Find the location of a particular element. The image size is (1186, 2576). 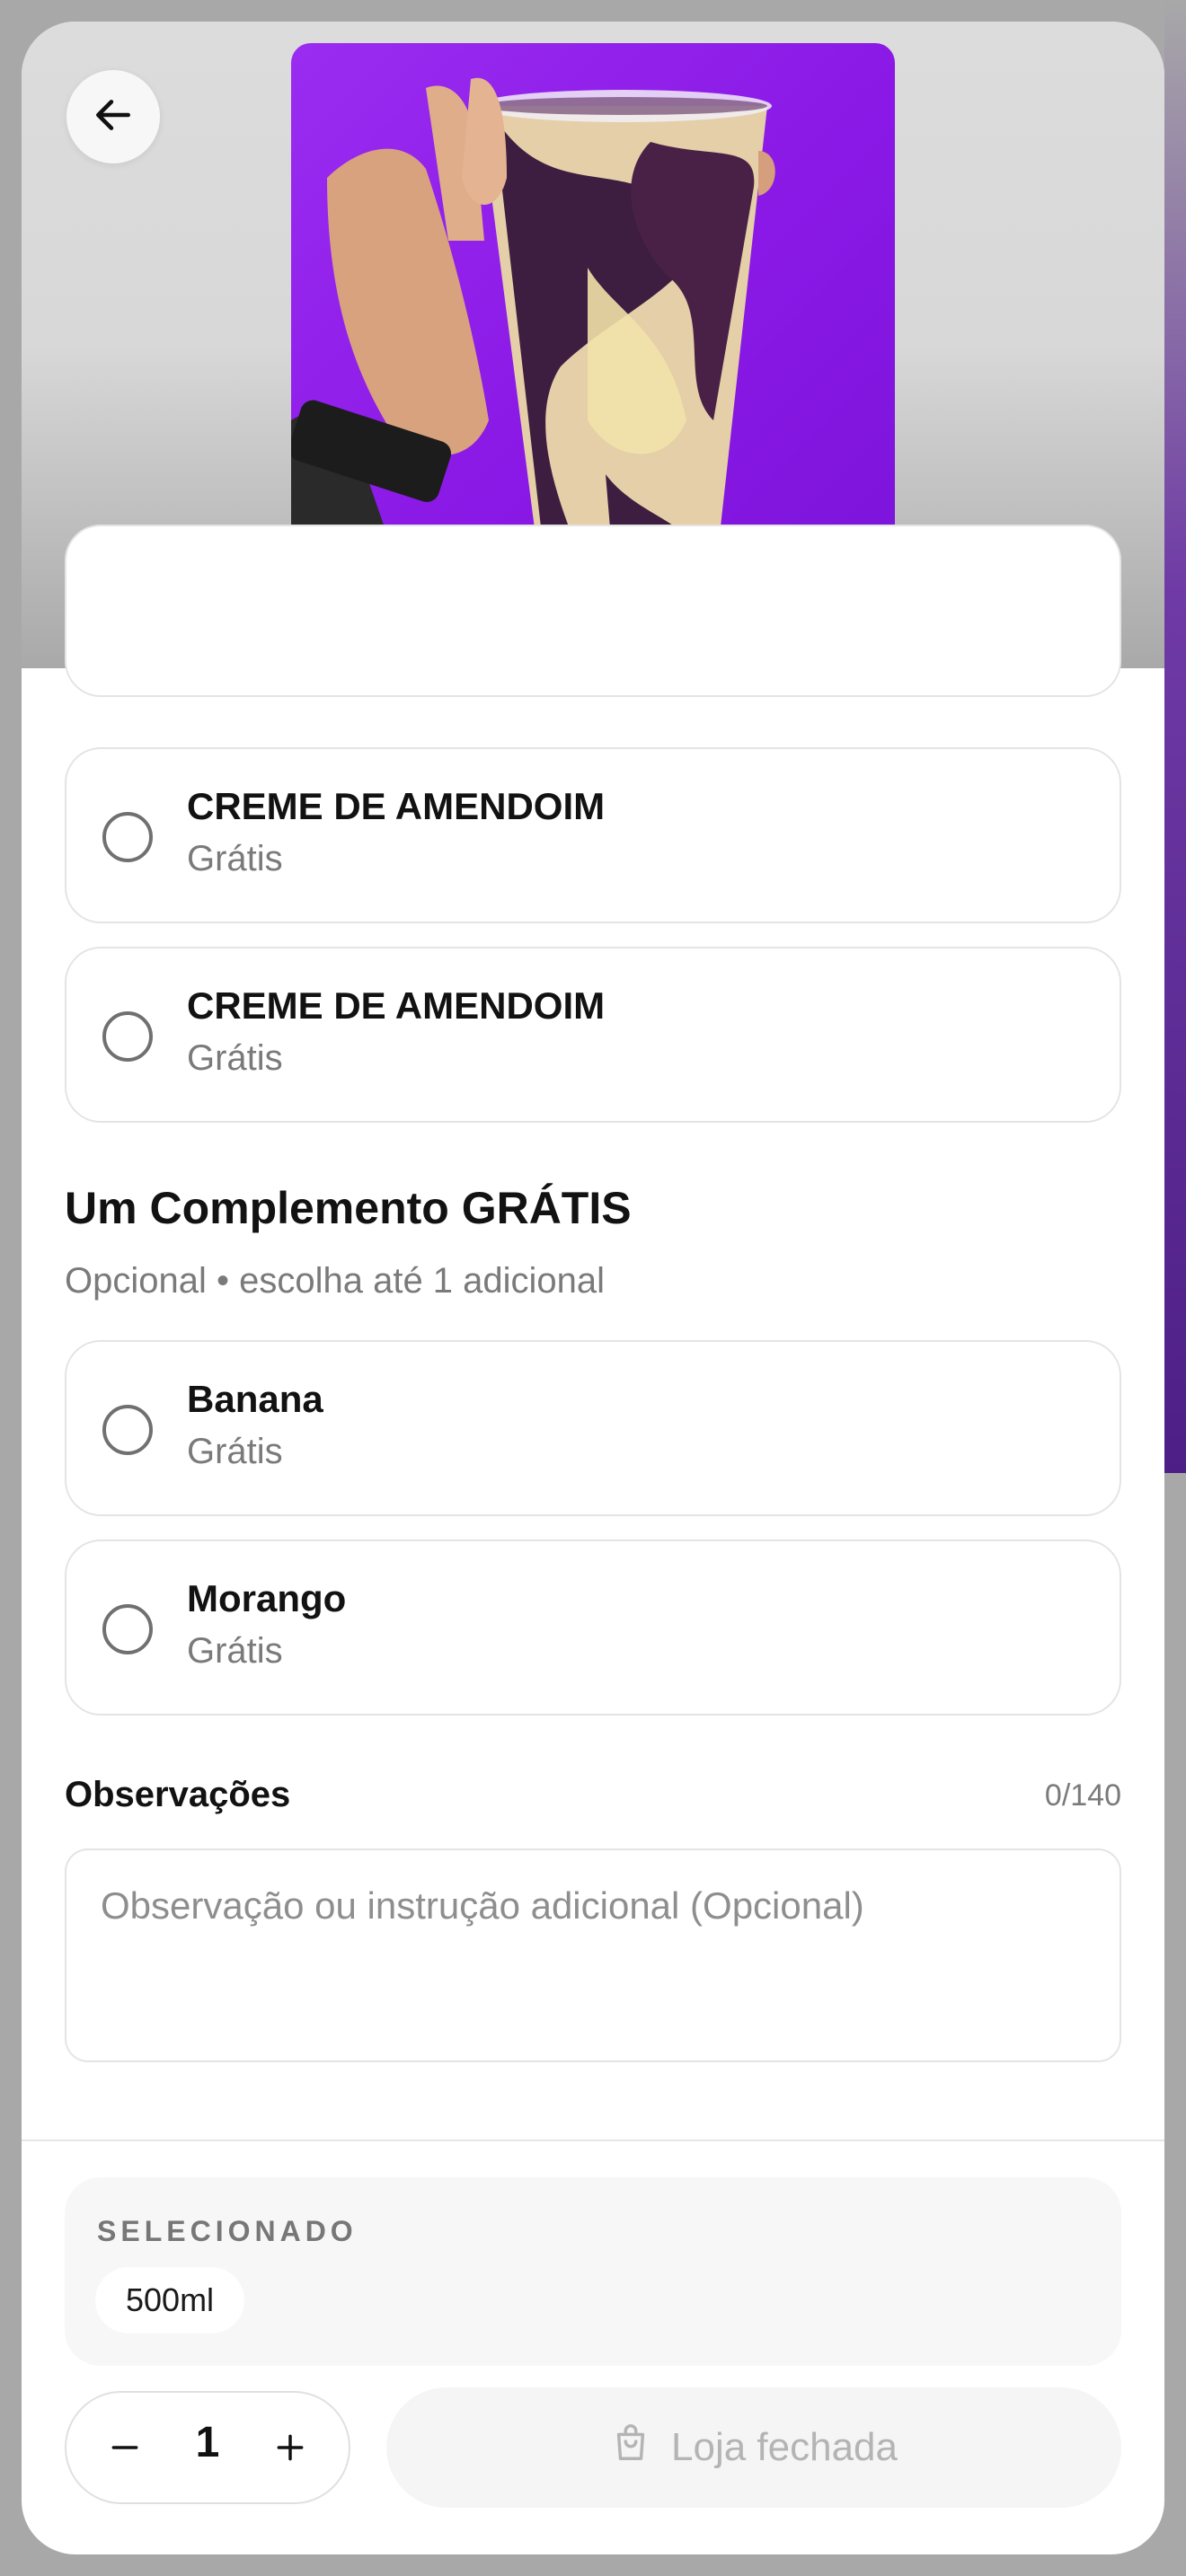

selected-chip: 500ml is located at coordinates (170, 2300).